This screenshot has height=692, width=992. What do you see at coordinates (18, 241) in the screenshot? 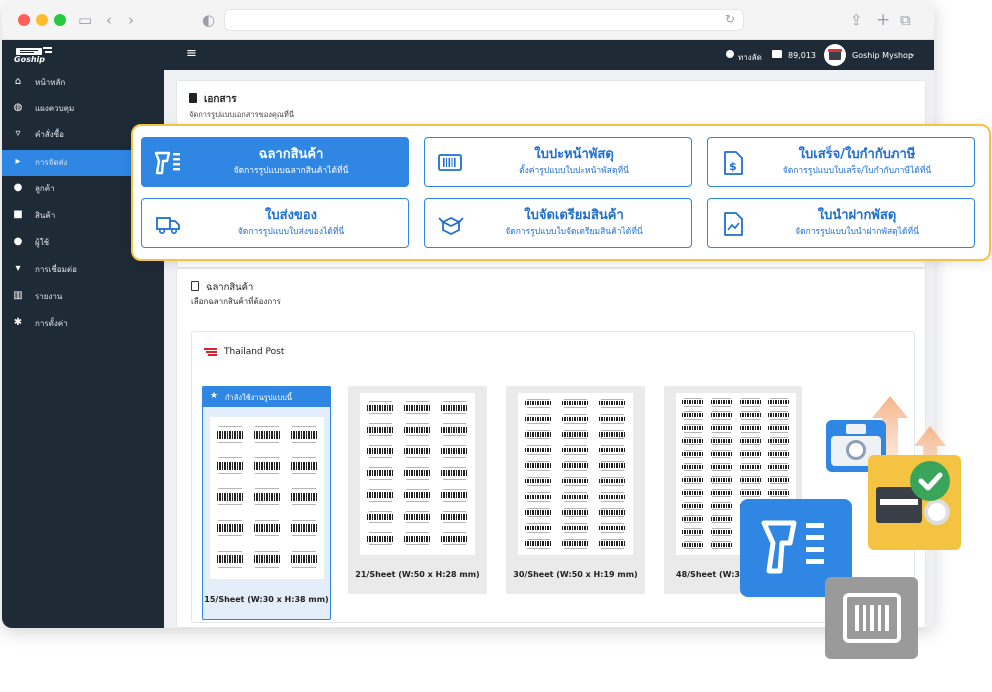
I see `user-icon: ●` at bounding box center [18, 241].